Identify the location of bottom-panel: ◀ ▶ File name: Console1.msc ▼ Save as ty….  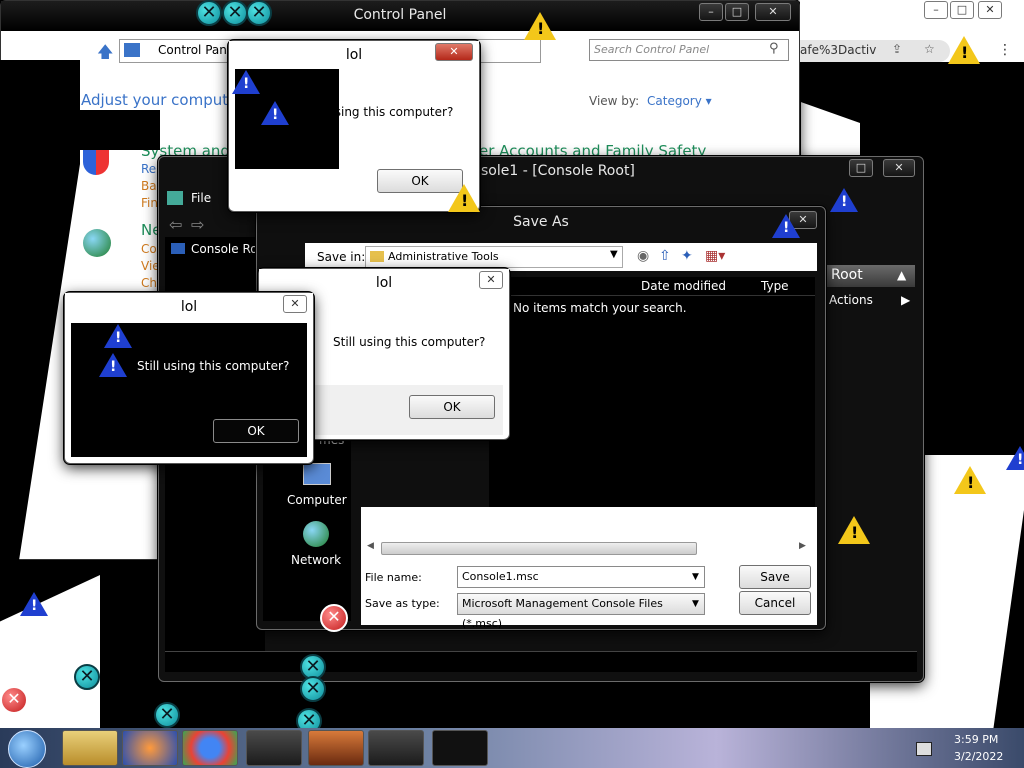
(589, 568).